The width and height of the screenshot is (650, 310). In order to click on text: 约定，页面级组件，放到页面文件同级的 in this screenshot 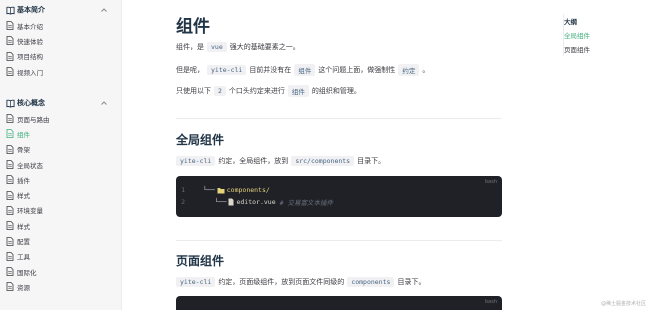, I will do `click(281, 282)`.